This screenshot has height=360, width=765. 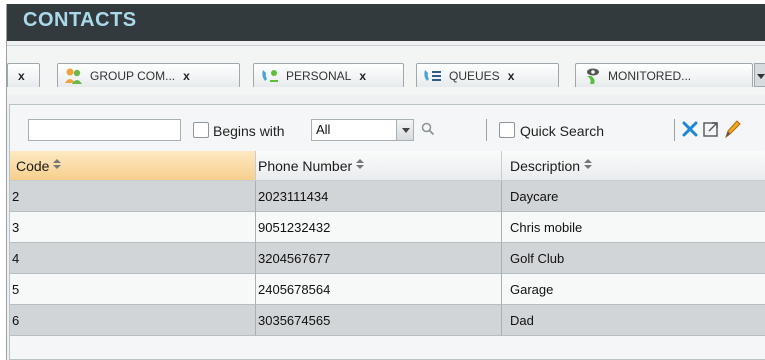 I want to click on column-header-label: Phone Number, so click(x=305, y=166).